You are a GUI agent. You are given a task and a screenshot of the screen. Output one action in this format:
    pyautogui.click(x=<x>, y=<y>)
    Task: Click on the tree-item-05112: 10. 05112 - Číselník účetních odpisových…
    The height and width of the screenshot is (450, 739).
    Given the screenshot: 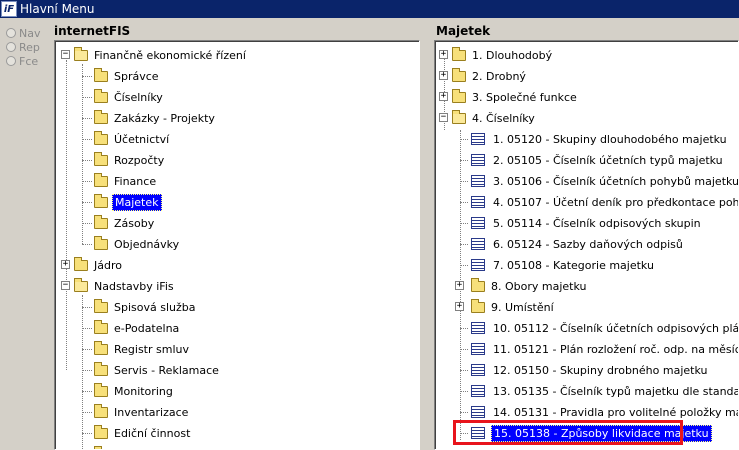 What is the action you would take?
    pyautogui.click(x=599, y=328)
    